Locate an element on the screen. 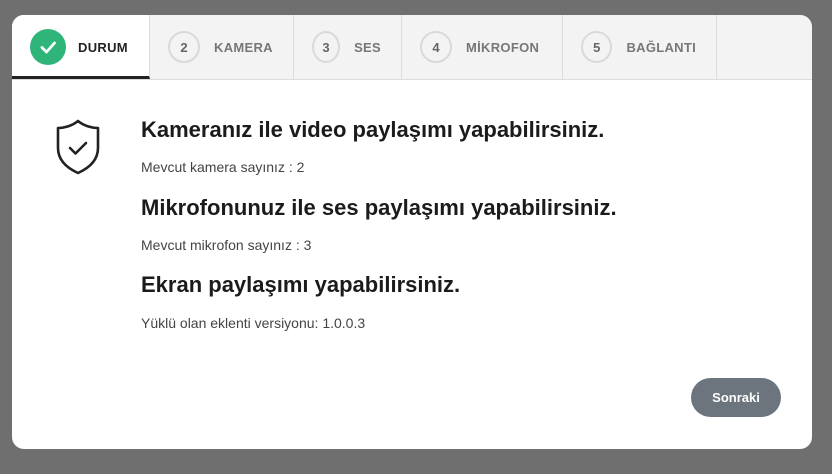 This screenshot has height=474, width=832. step-number: 5 is located at coordinates (597, 47).